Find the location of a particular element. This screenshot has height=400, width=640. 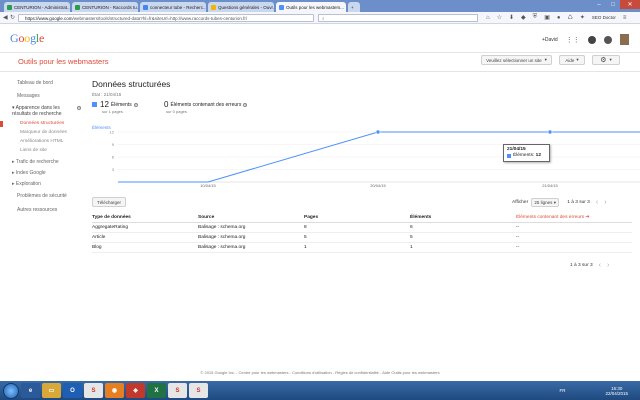

download-icon: ⬇ is located at coordinates (511, 17).